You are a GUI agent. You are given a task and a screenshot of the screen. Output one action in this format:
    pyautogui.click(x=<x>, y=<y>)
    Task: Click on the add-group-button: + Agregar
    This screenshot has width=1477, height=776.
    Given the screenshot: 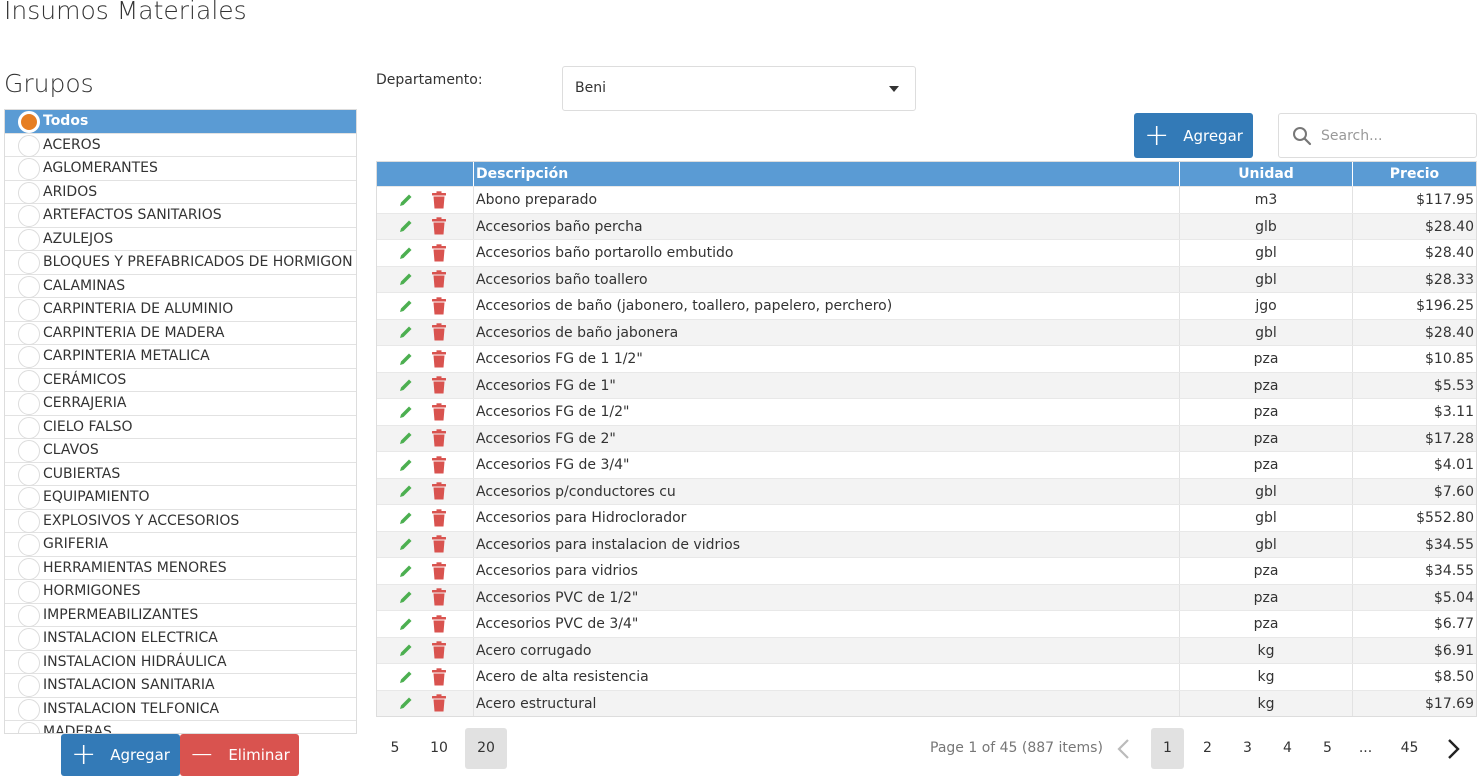 What is the action you would take?
    pyautogui.click(x=120, y=755)
    